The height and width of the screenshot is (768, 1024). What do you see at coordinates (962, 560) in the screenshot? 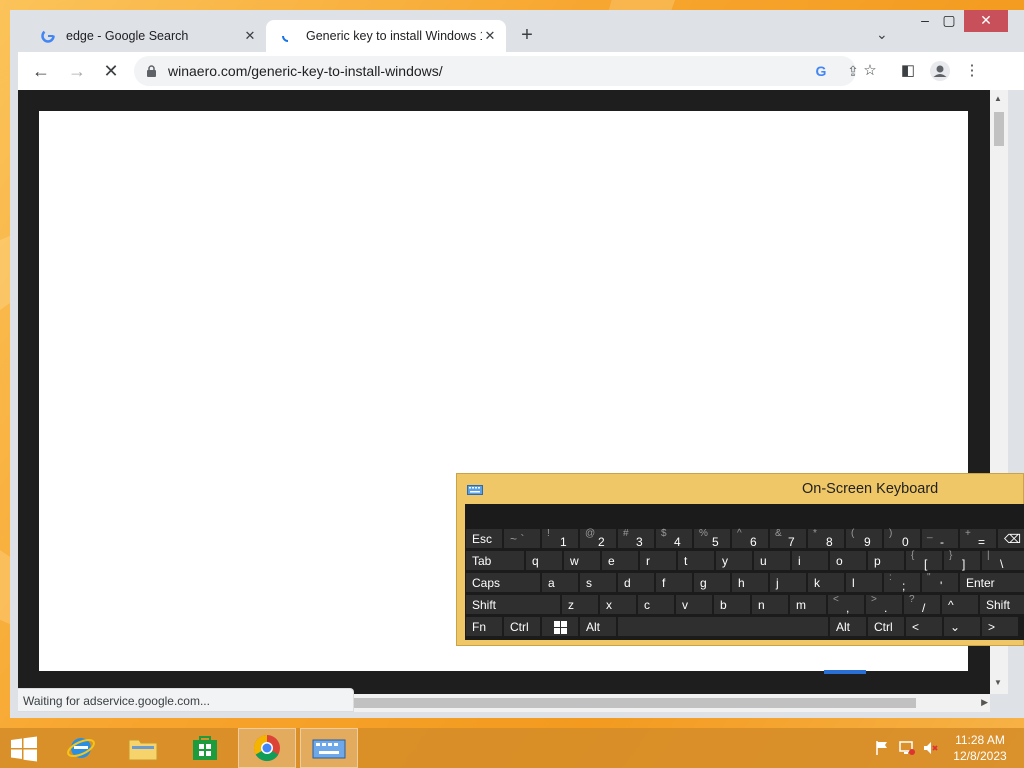
I see `key--: }]` at bounding box center [962, 560].